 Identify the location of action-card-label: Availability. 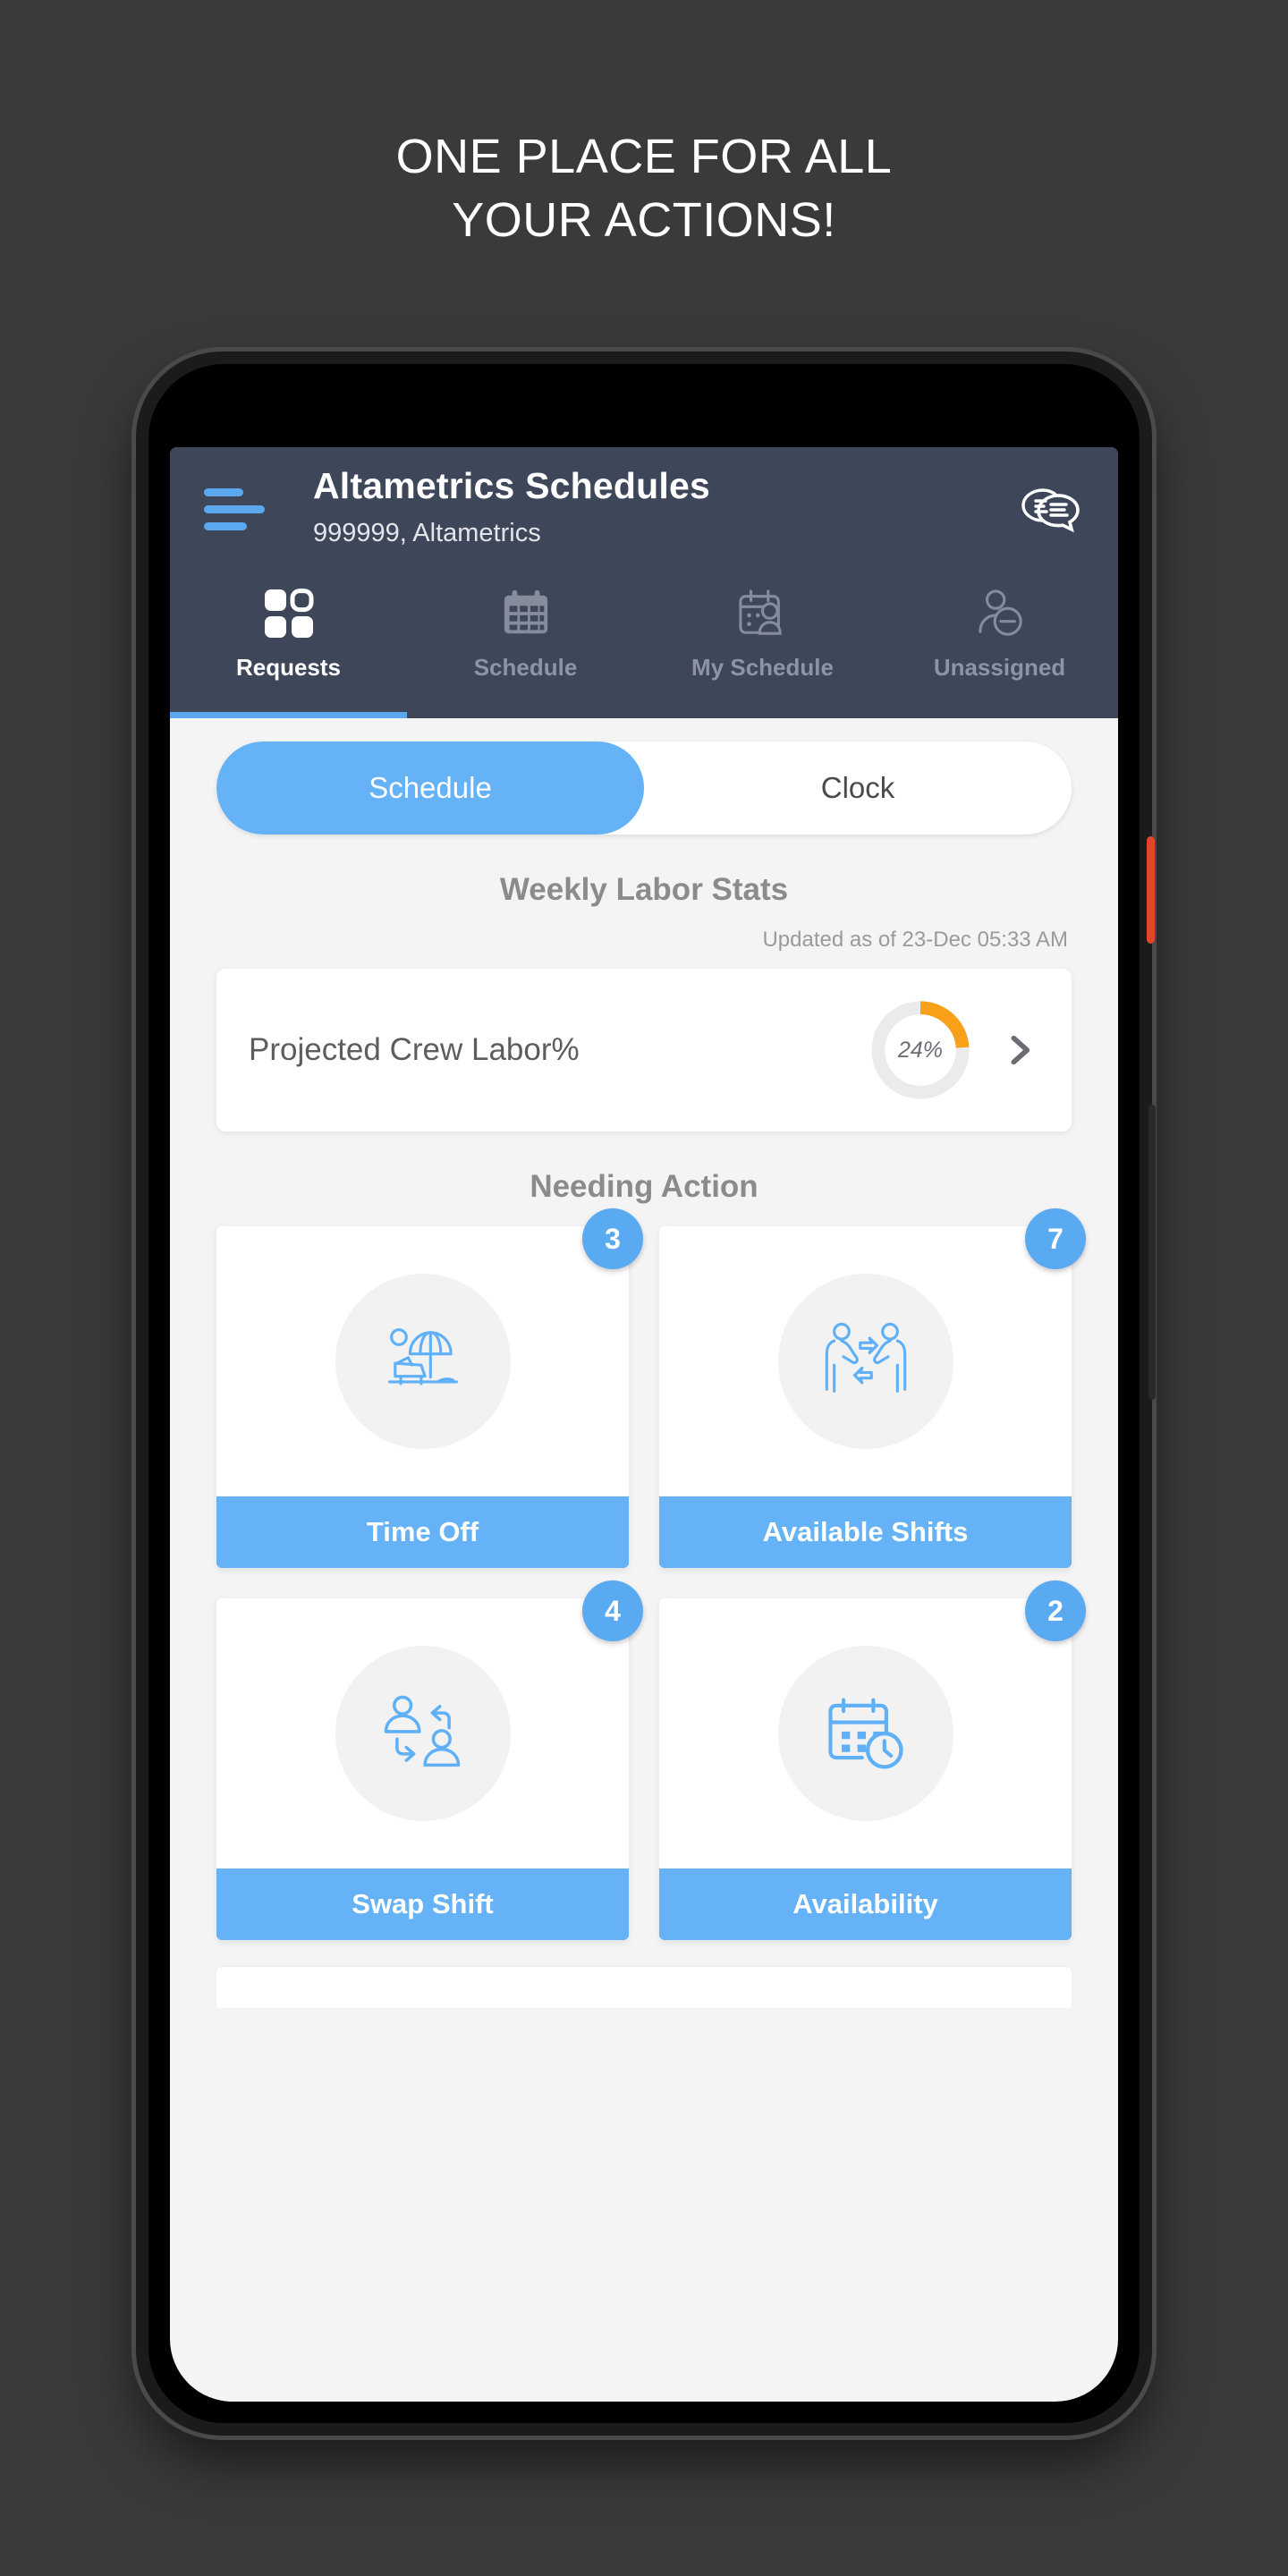
(865, 1904).